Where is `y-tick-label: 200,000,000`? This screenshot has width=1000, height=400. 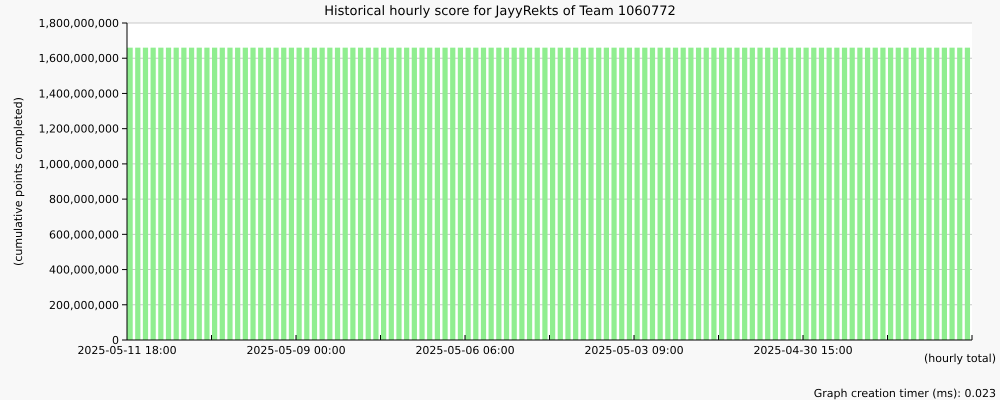 y-tick-label: 200,000,000 is located at coordinates (84, 305).